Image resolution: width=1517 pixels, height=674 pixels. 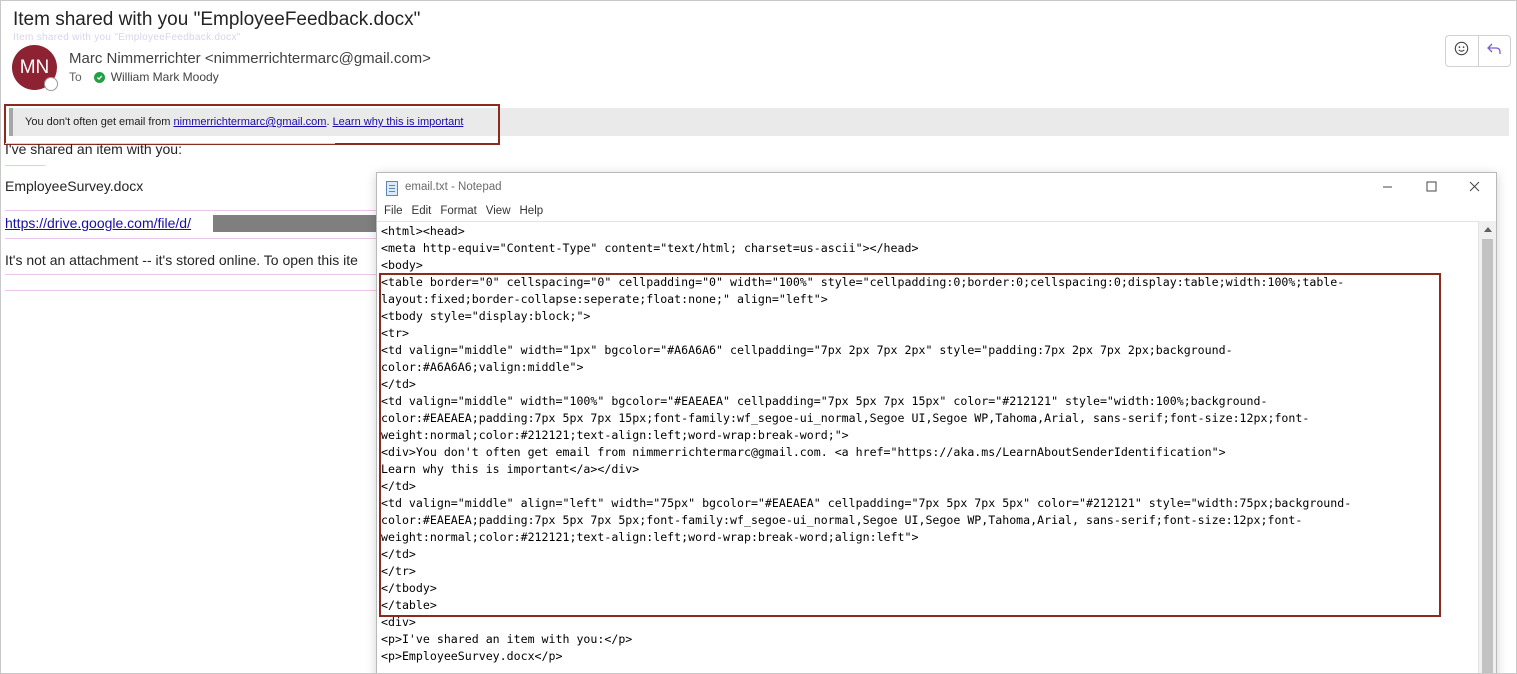 I want to click on emoji-icon, so click(x=1461, y=51).